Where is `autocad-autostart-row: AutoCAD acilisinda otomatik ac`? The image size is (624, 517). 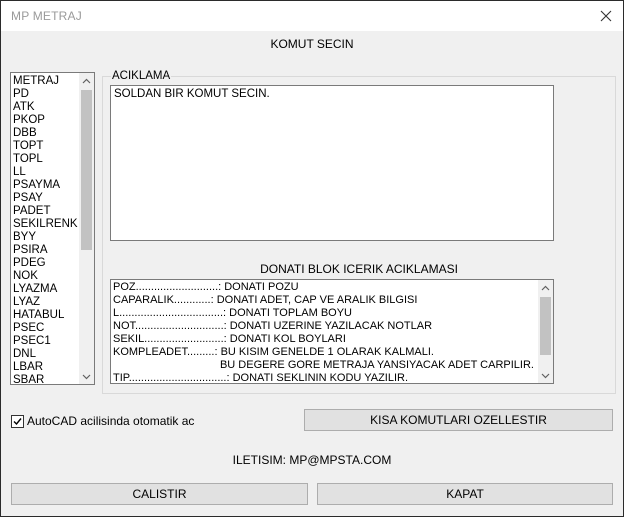
autocad-autostart-row: AutoCAD acilisinda otomatik ac is located at coordinates (102, 421).